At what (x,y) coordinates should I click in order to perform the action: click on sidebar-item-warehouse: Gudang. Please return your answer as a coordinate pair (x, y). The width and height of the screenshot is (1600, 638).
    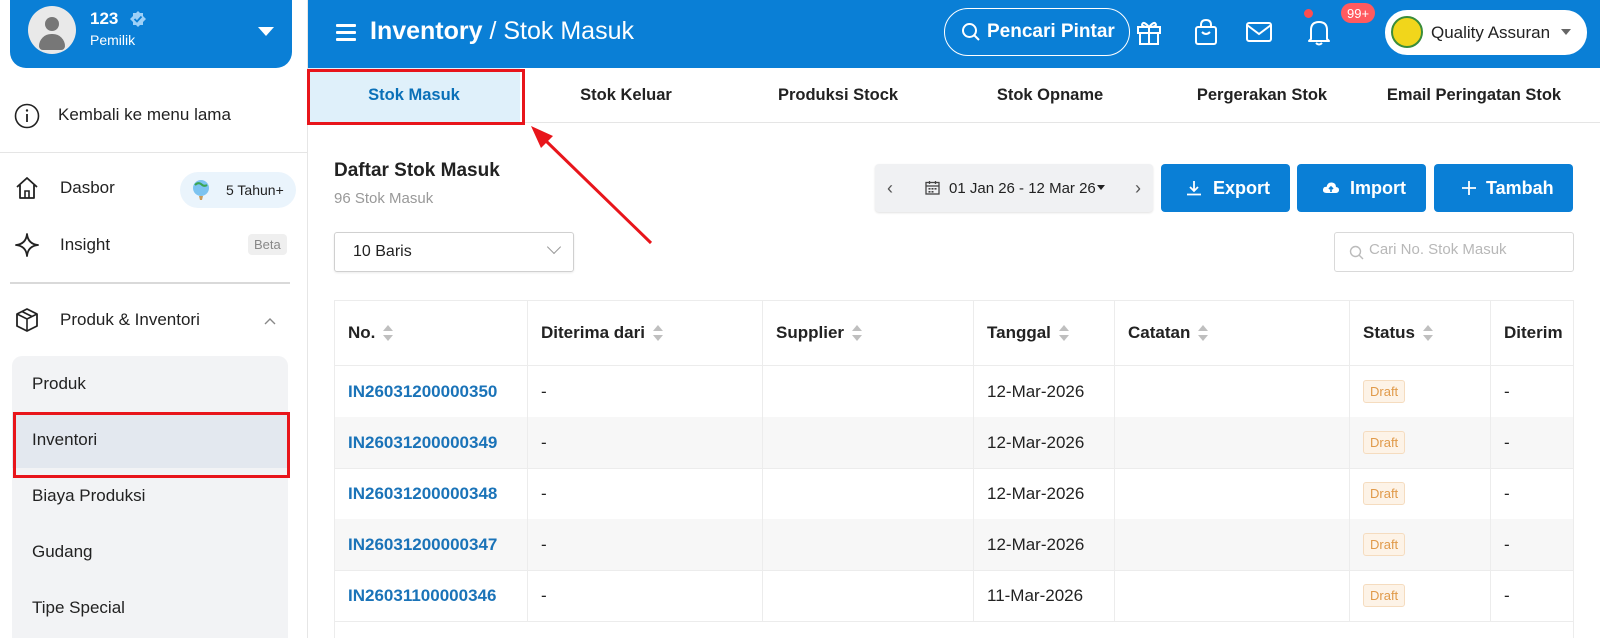
    Looking at the image, I should click on (150, 552).